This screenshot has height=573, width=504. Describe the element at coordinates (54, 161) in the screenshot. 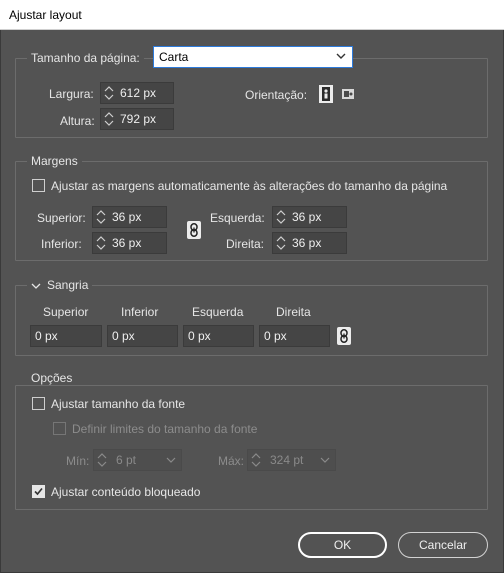

I see `margins-legend: Margens` at that location.